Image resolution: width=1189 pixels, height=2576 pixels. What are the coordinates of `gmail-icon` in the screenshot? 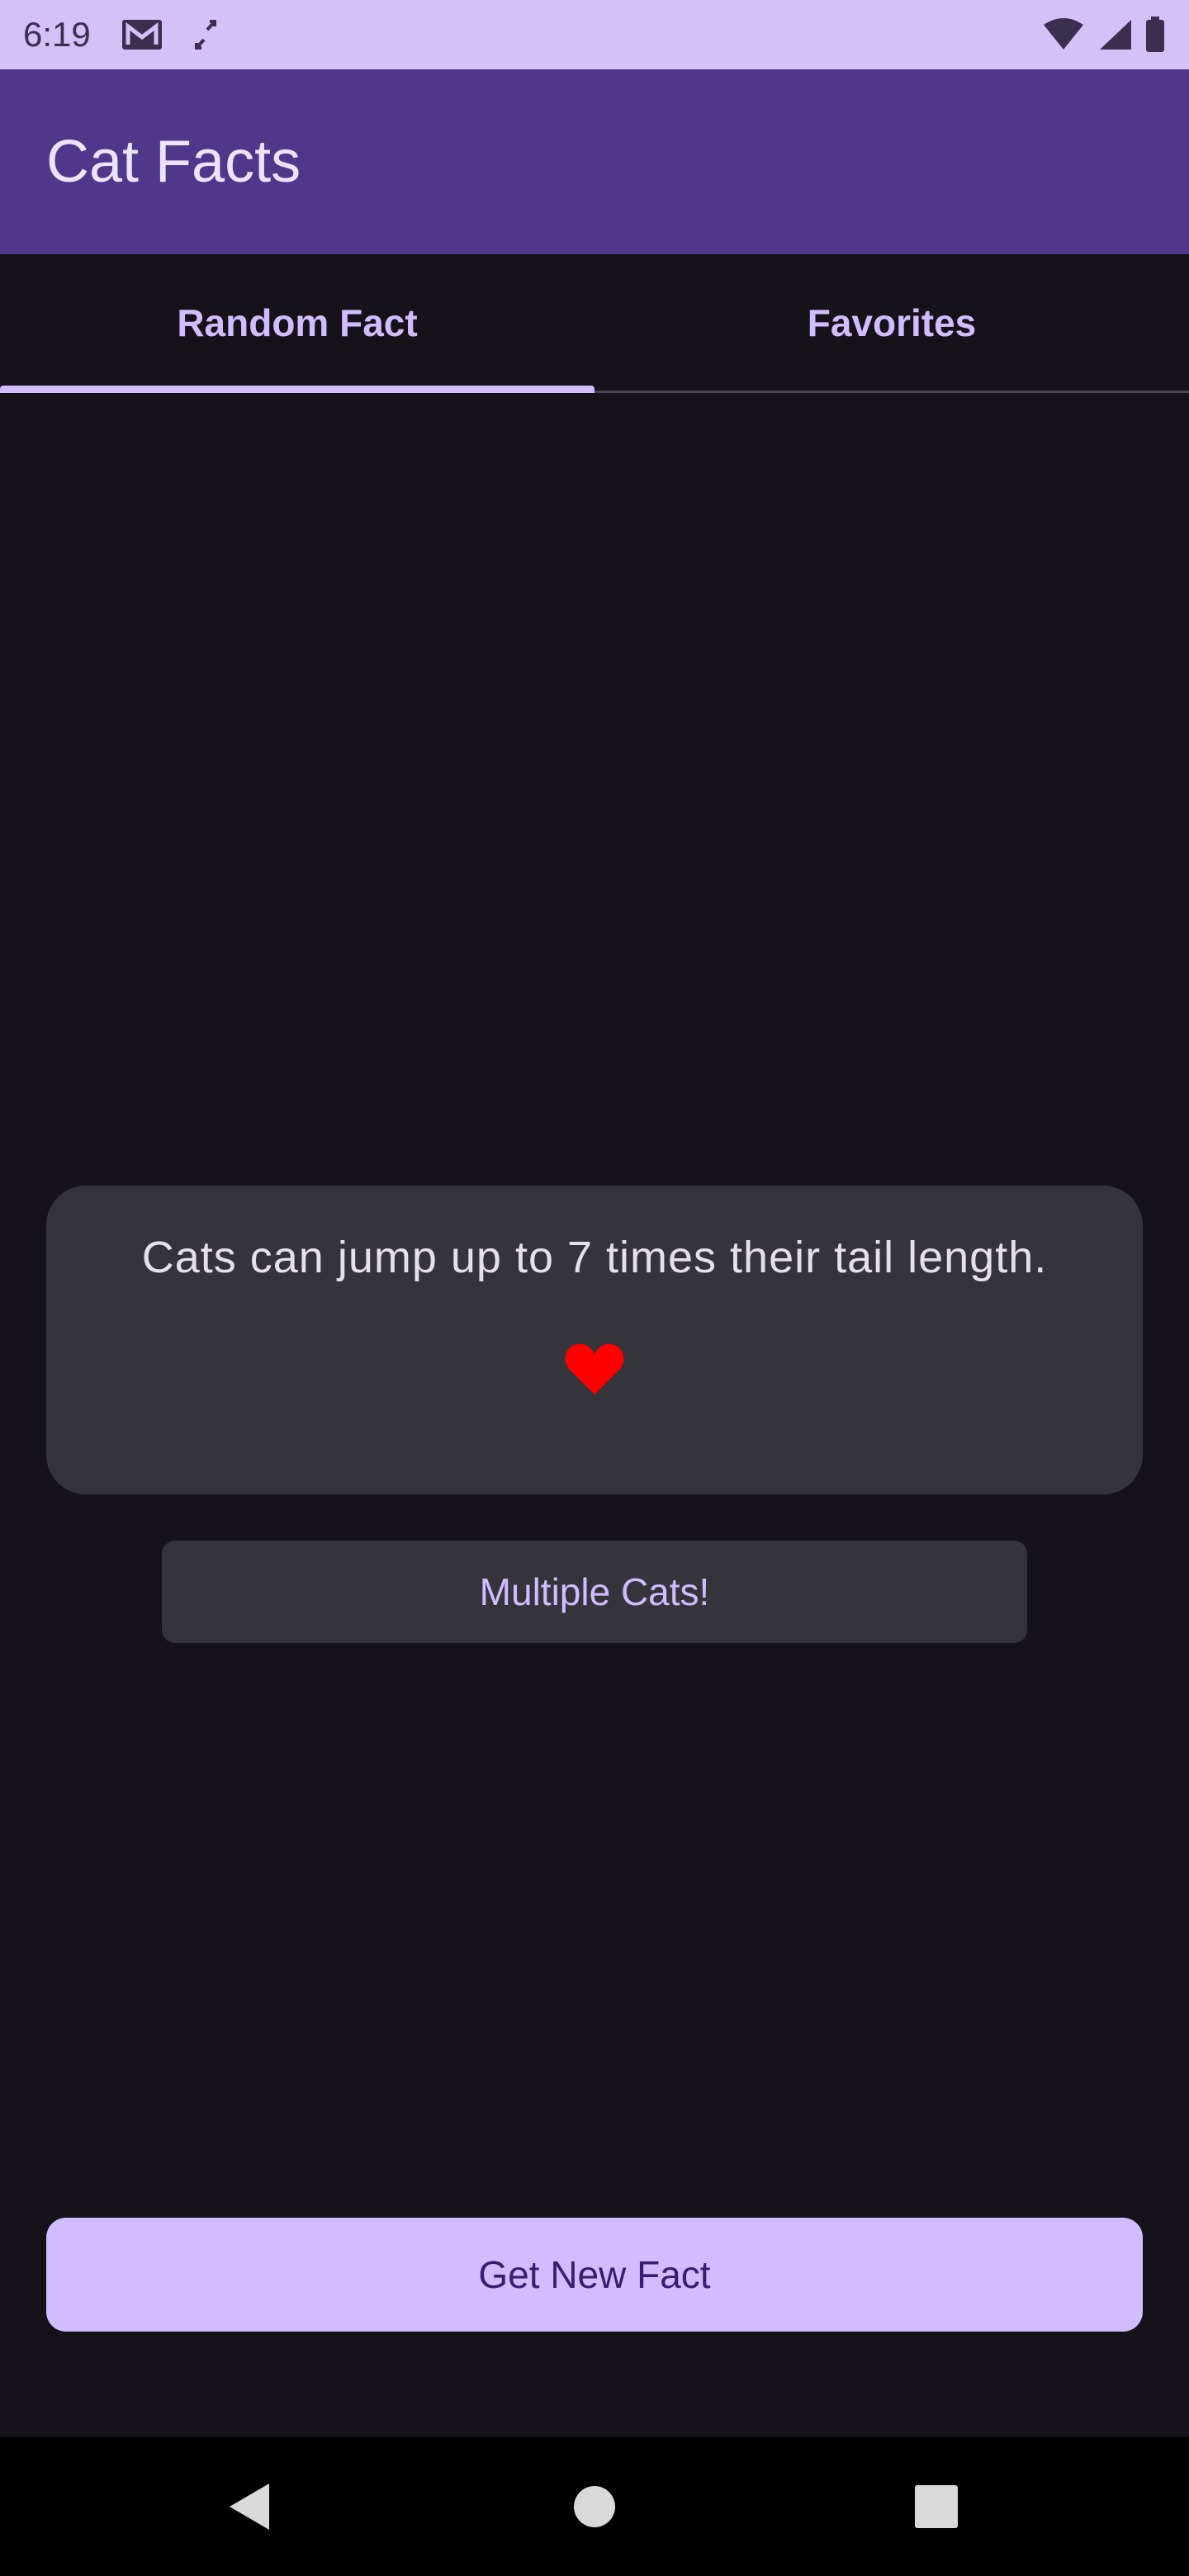 It's located at (142, 35).